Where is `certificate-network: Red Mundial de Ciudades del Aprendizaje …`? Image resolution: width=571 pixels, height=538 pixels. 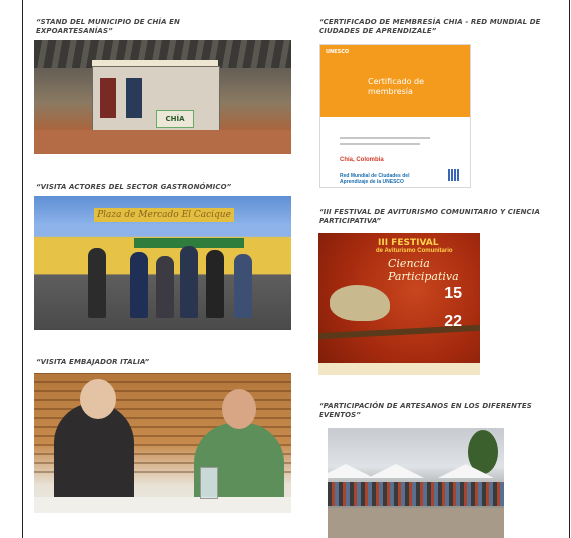
certificate-network: Red Mundial de Ciudades del Aprendizaje … is located at coordinates (375, 179).